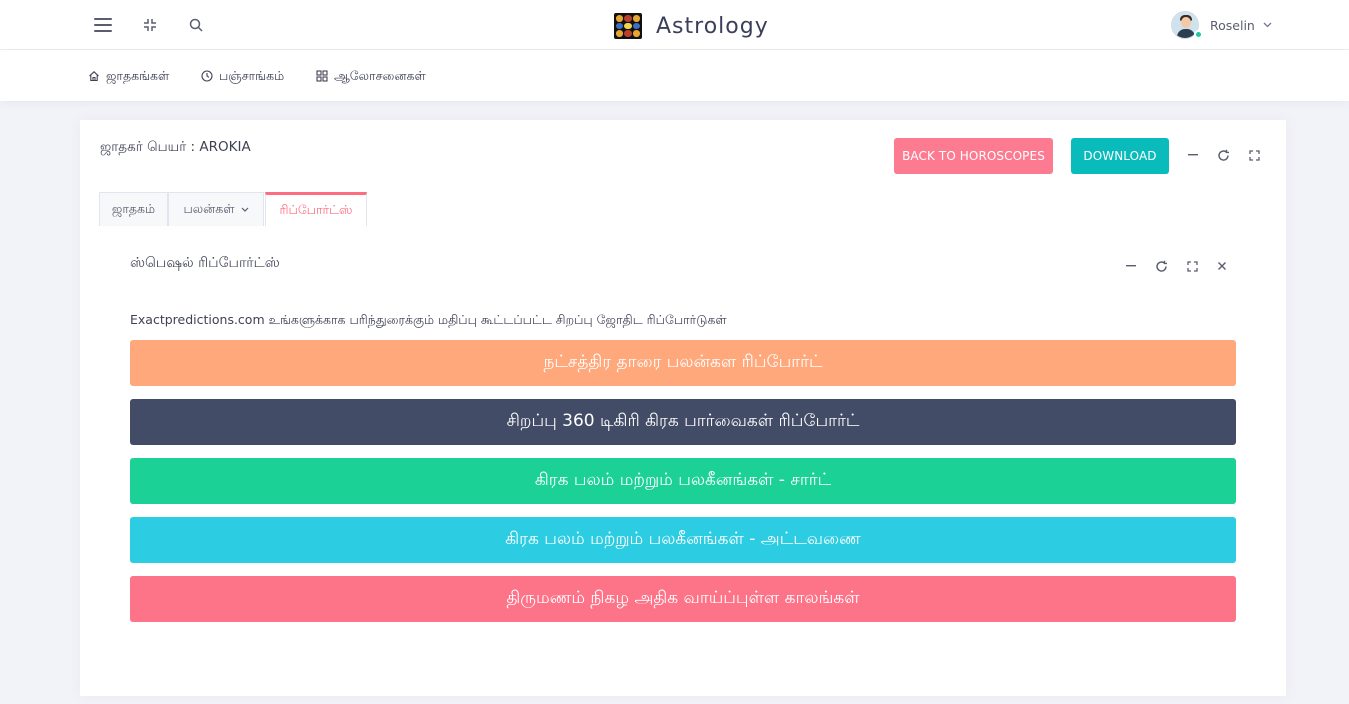 The width and height of the screenshot is (1349, 704). Describe the element at coordinates (1232, 25) in the screenshot. I see `user-name: Roselin` at that location.